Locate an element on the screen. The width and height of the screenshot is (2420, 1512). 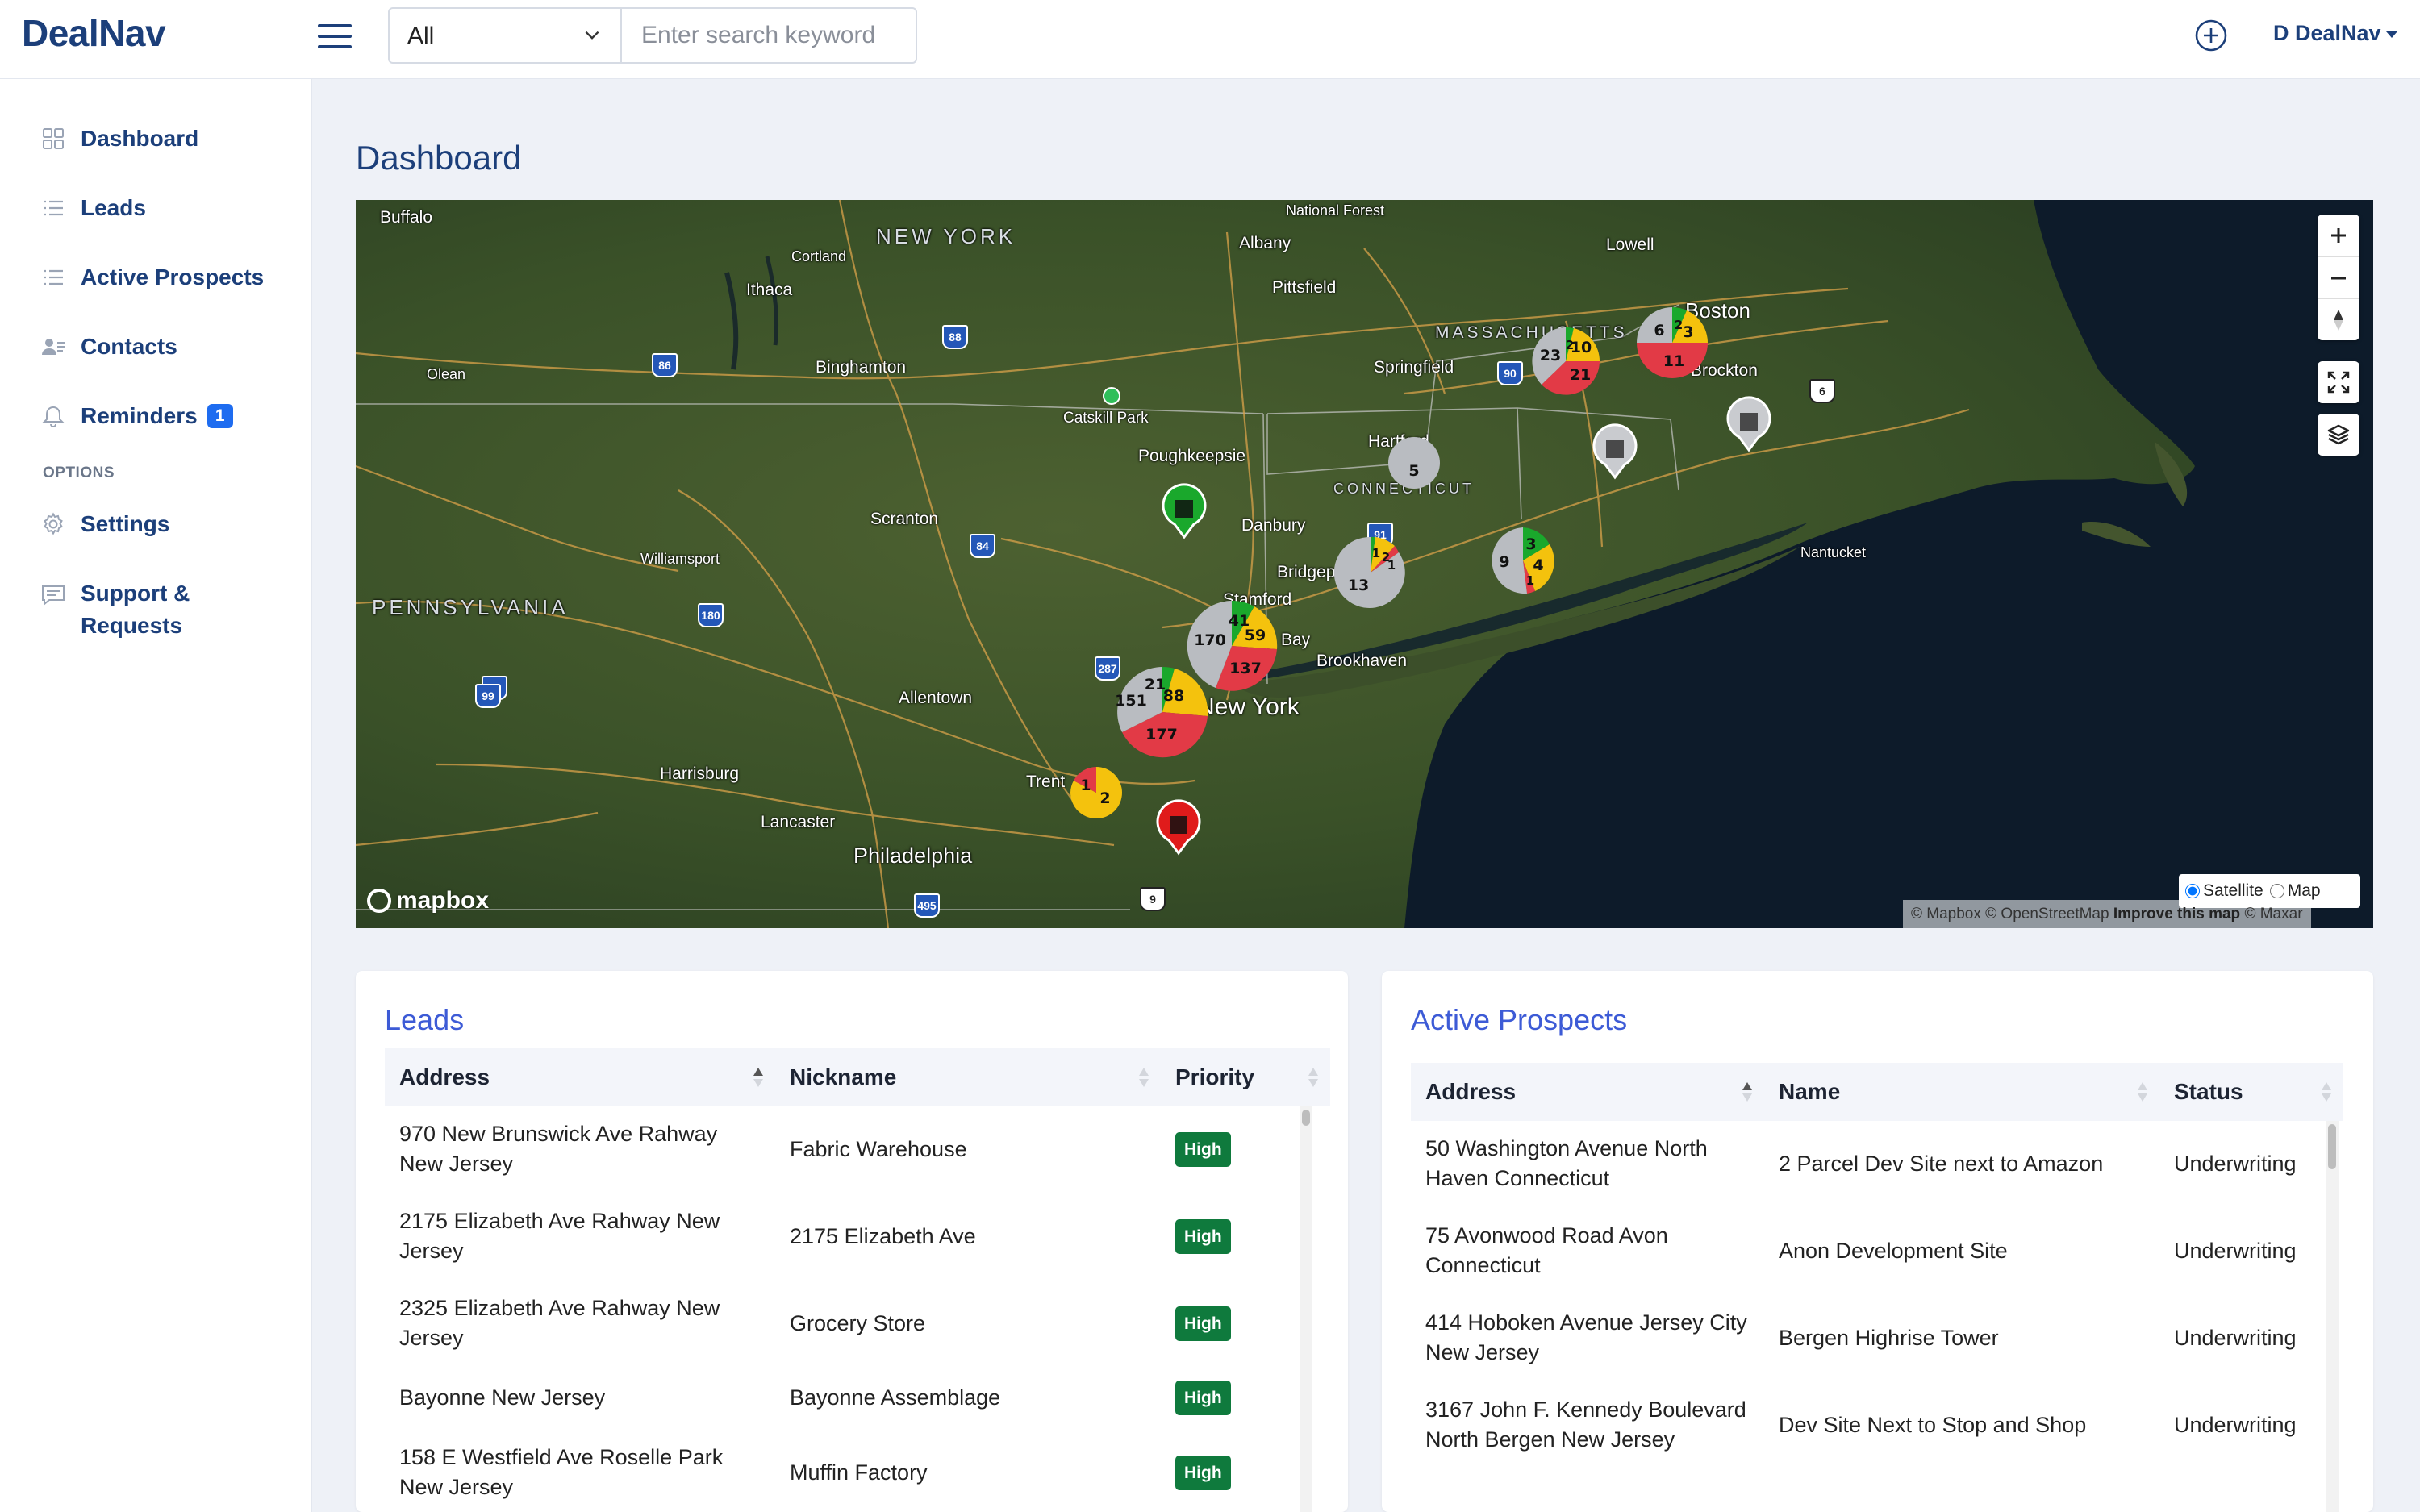
page-title: Dashboard is located at coordinates (439, 158).